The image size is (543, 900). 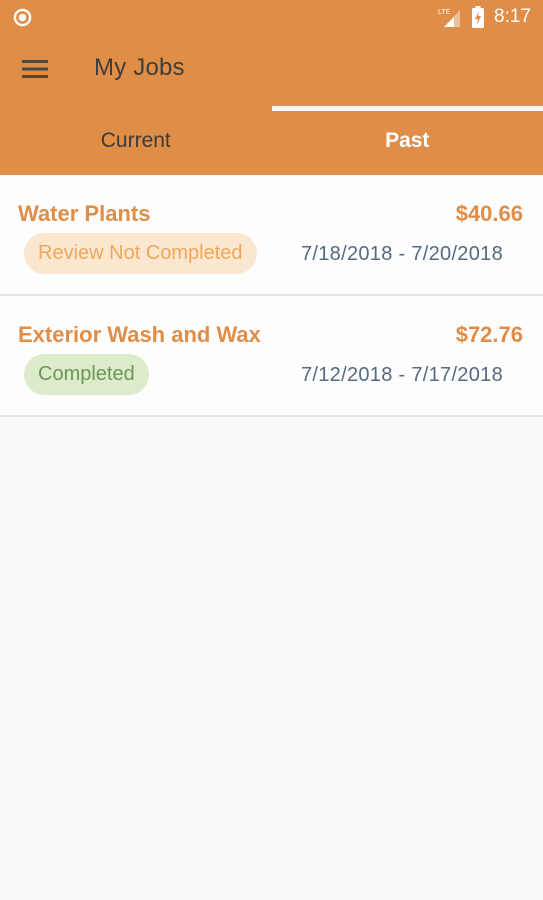 I want to click on status-time: 8:17, so click(x=512, y=16).